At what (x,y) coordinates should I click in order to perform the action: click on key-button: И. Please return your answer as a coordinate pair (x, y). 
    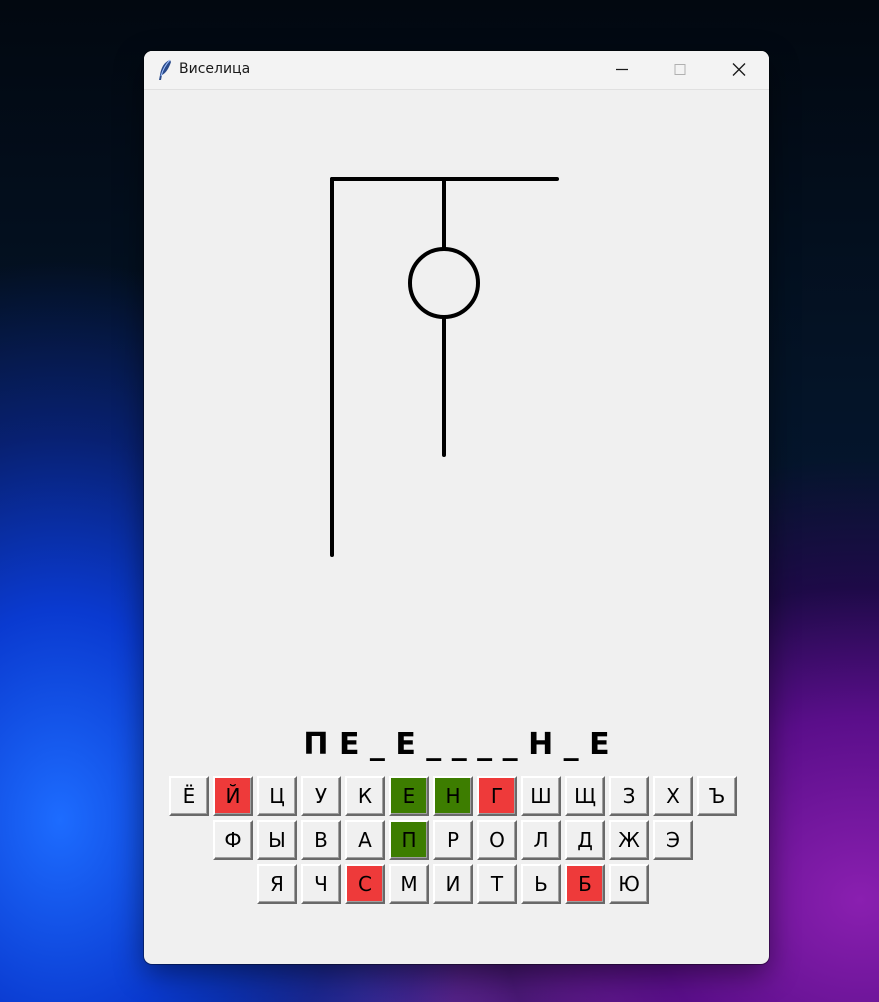
    Looking at the image, I should click on (453, 884).